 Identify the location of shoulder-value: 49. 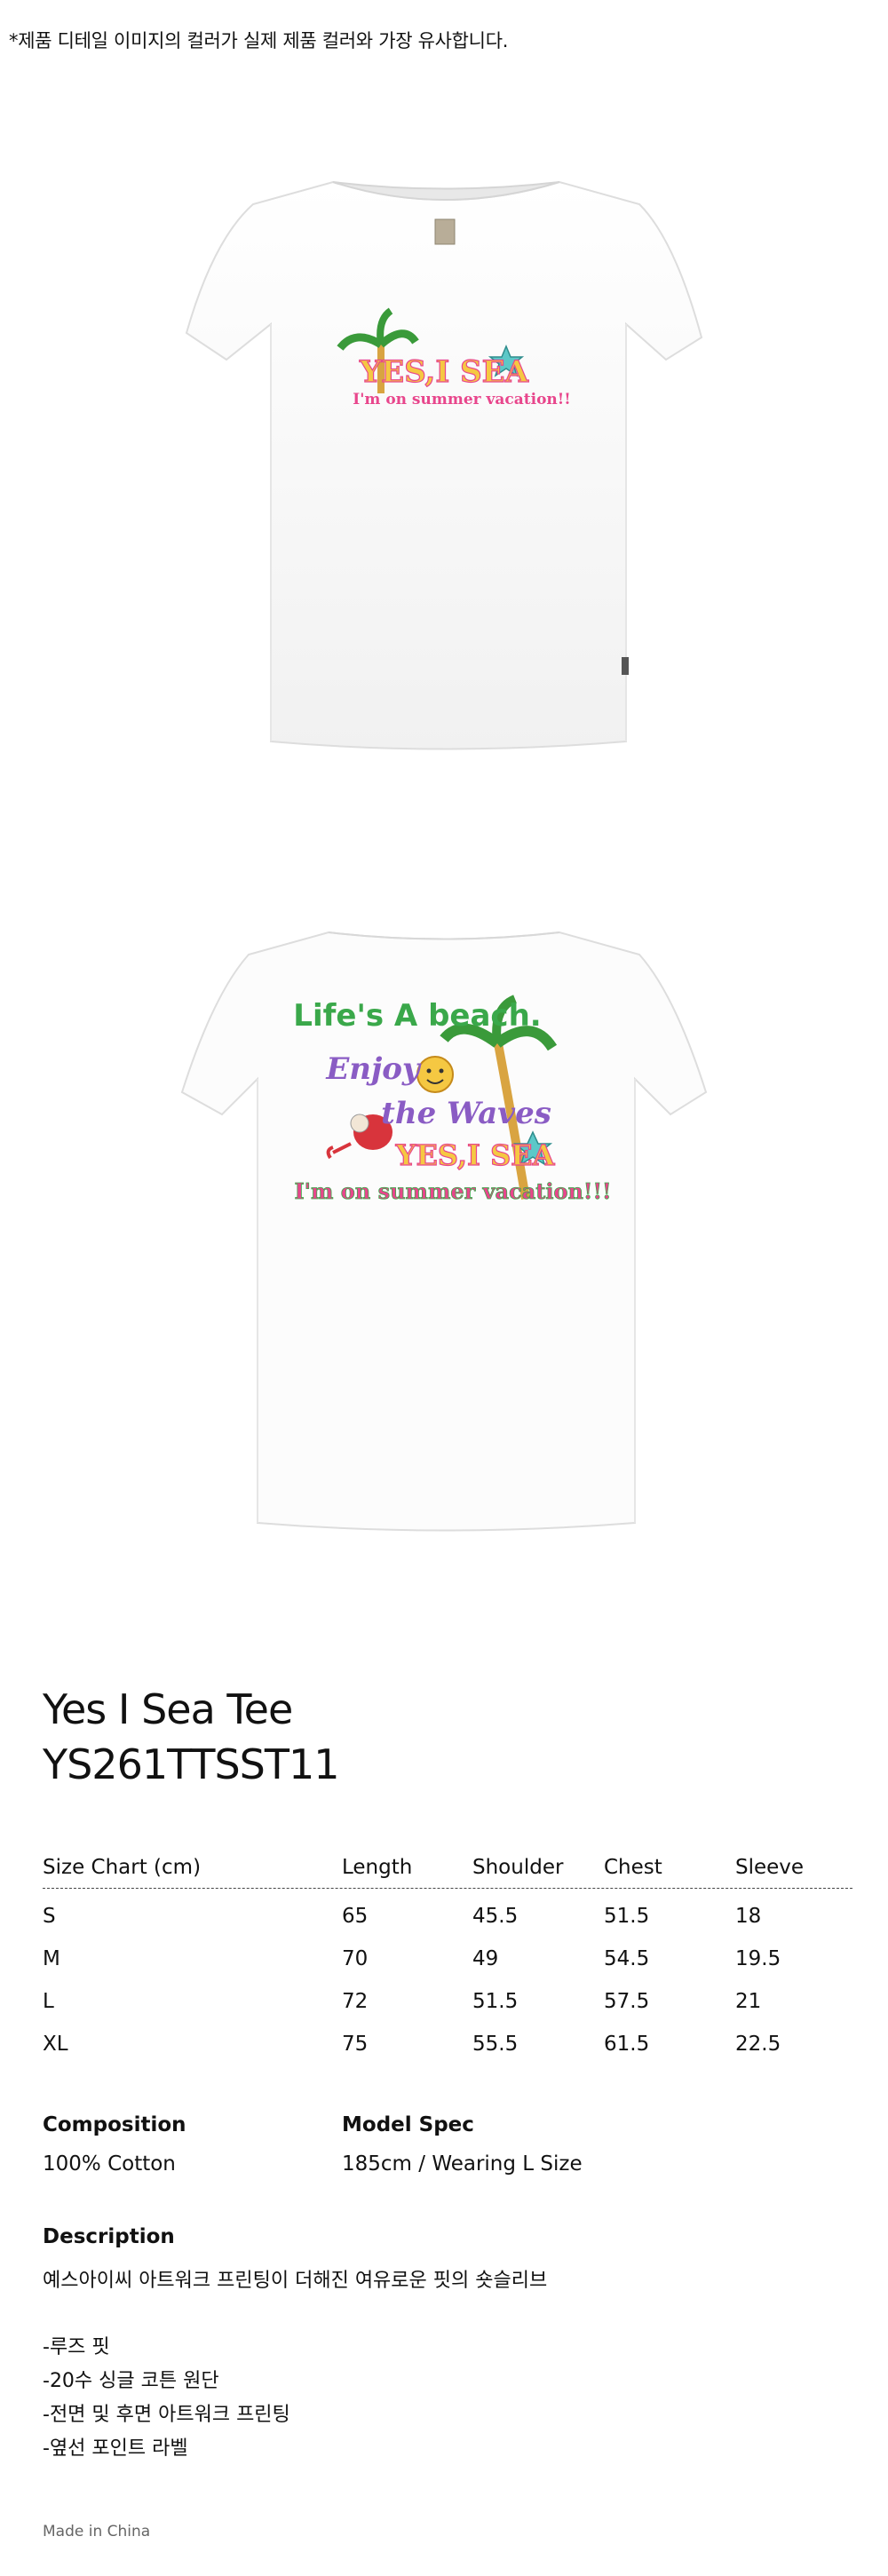
(485, 1959).